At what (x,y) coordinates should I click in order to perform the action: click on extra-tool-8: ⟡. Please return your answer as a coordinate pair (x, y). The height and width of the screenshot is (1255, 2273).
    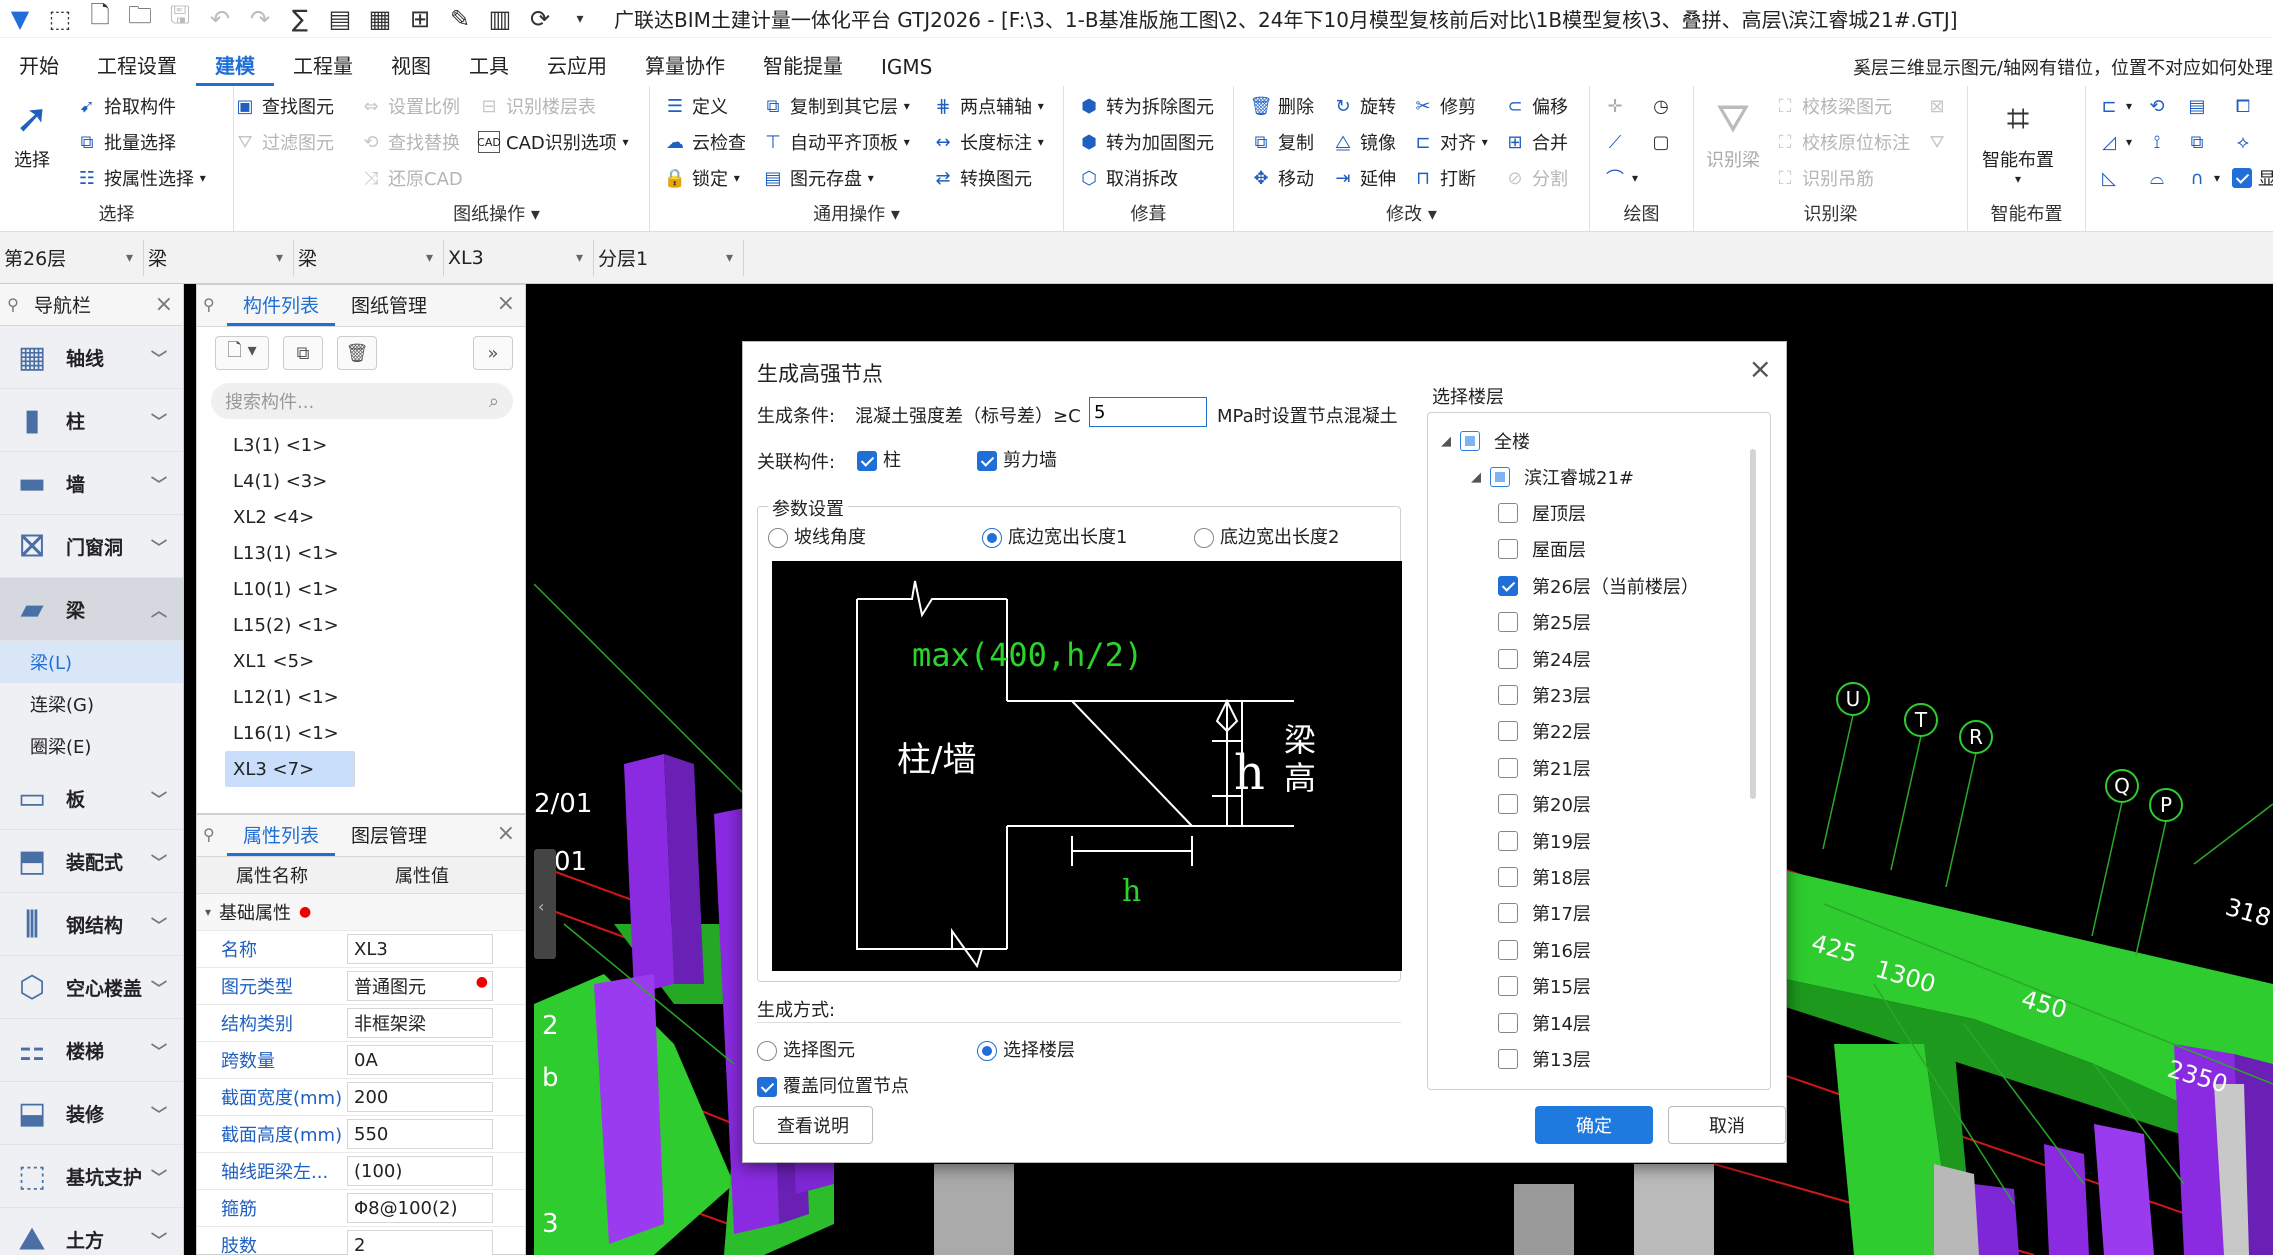
    Looking at the image, I should click on (2246, 142).